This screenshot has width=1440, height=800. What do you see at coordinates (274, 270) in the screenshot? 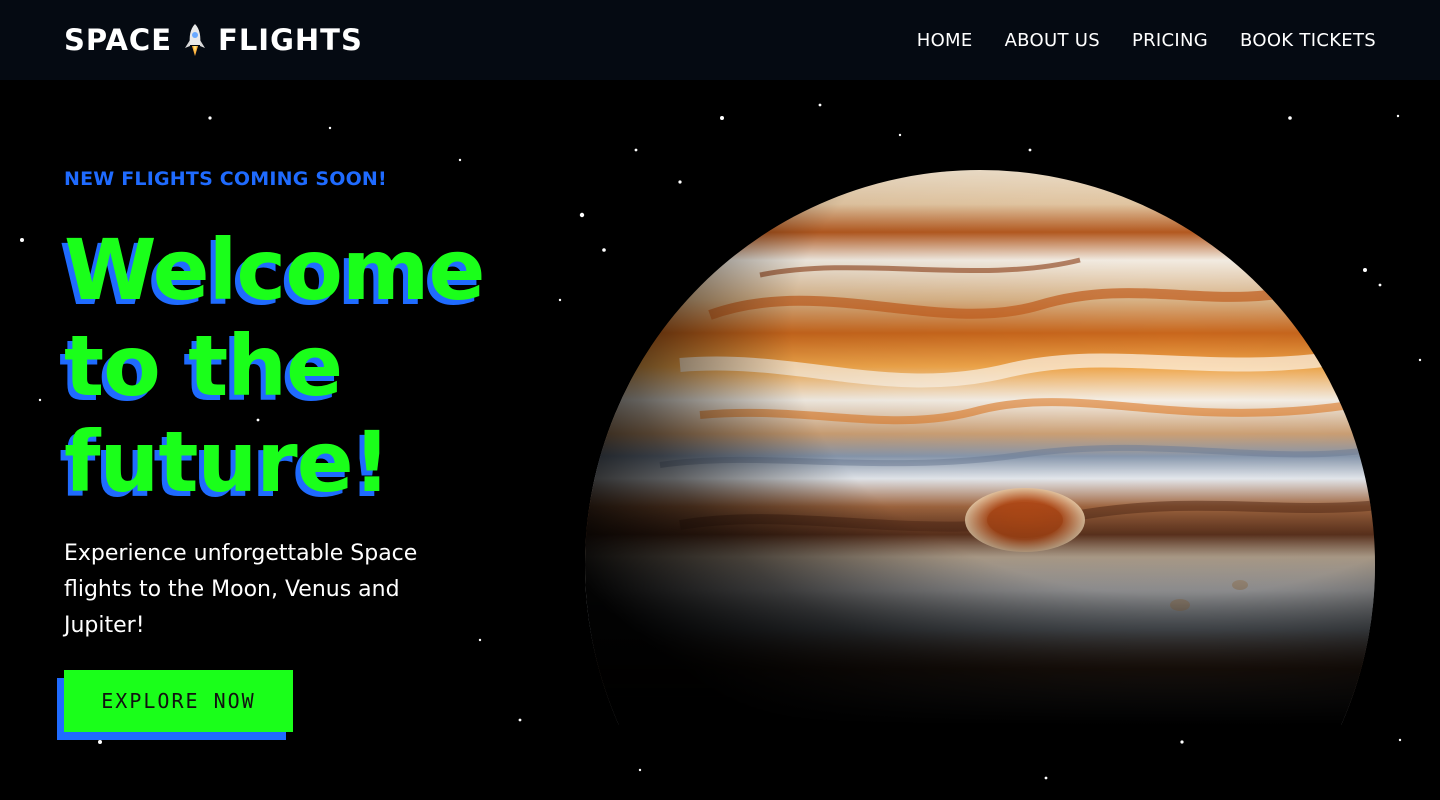
I see `headline-line-1: Welcome` at bounding box center [274, 270].